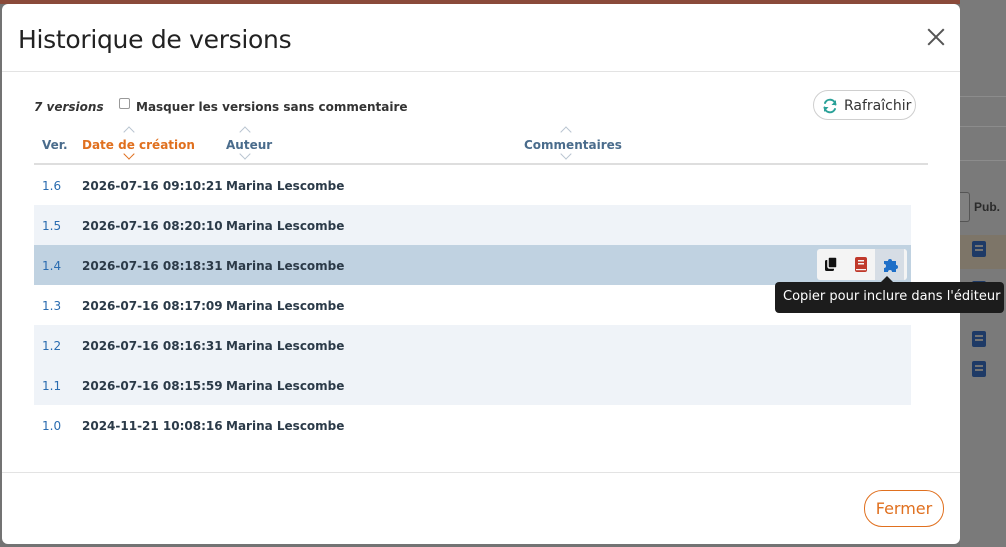  I want to click on refresh-button: Rafraîchir, so click(864, 105).